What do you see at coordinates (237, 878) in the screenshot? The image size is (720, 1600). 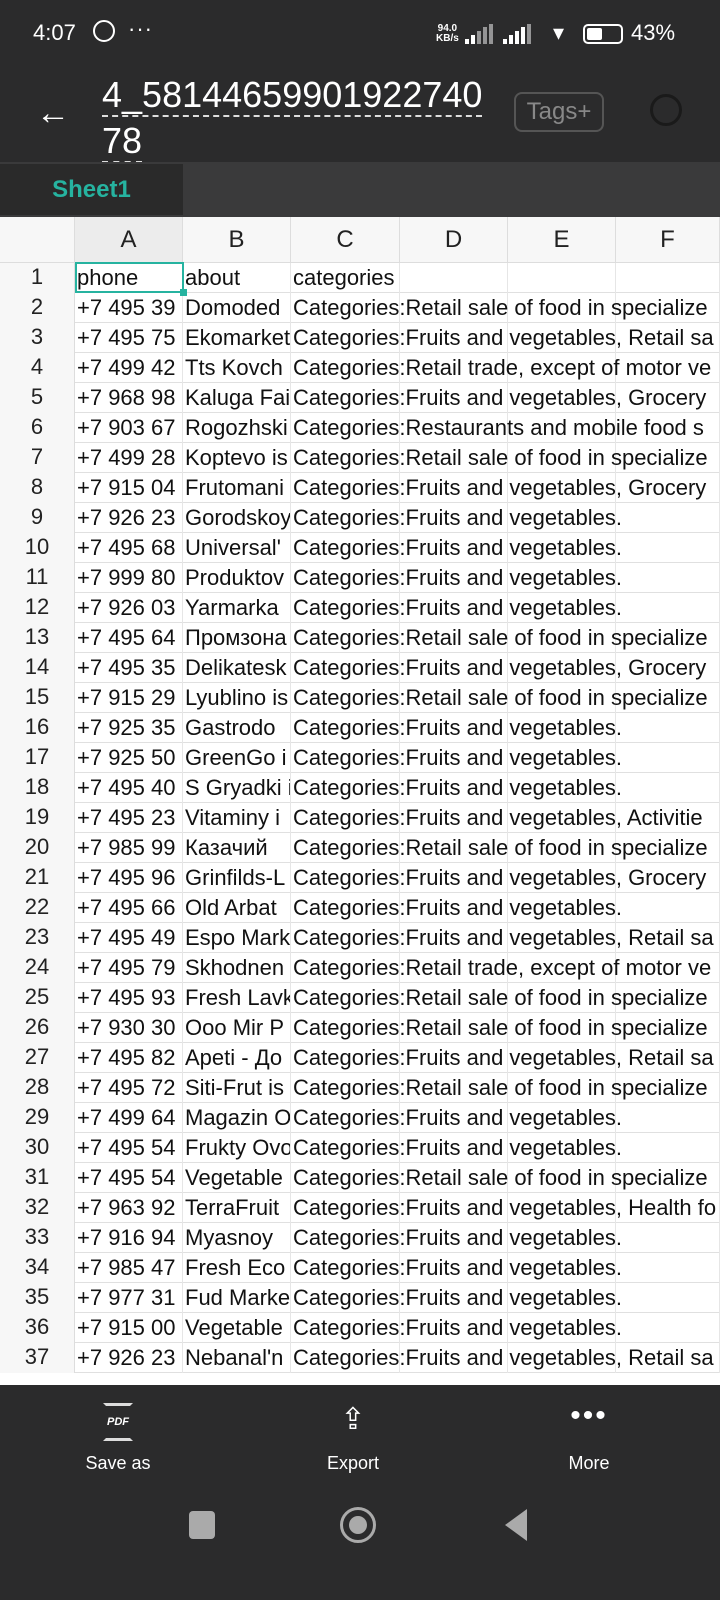 I see `cell-B21: Grinfilds-L` at bounding box center [237, 878].